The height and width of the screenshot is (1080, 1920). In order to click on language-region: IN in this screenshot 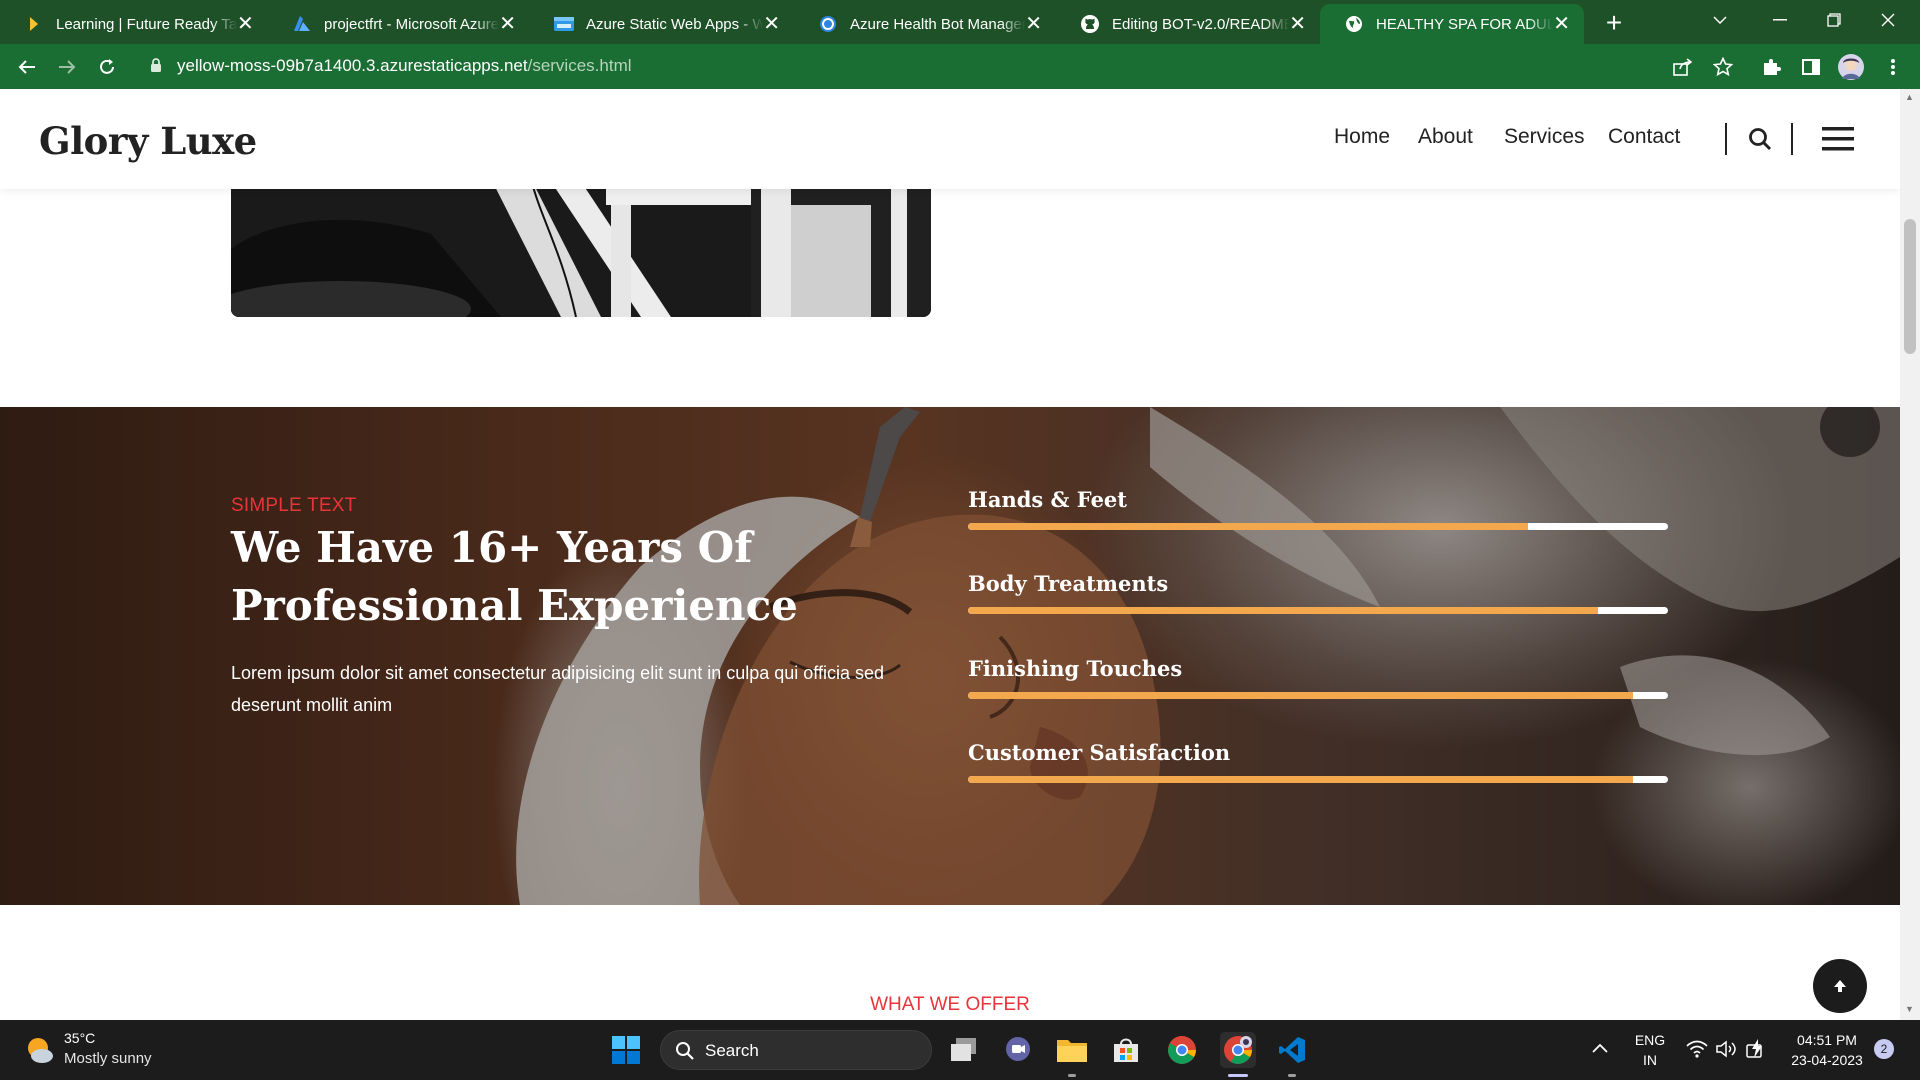, I will do `click(1650, 1060)`.